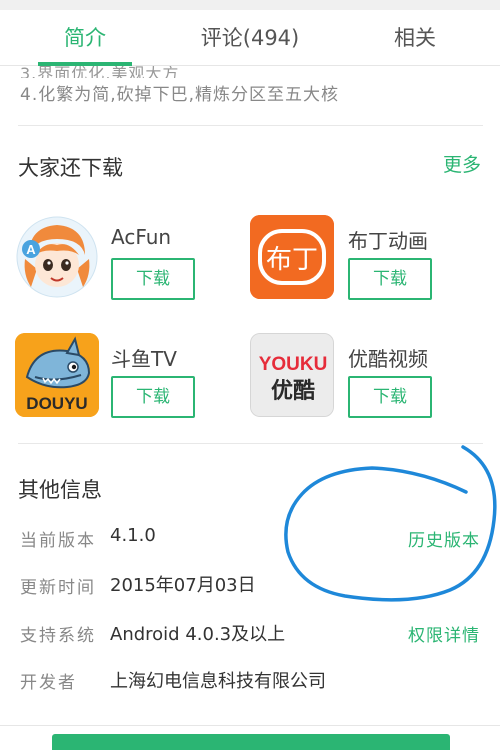 This screenshot has width=500, height=750. I want to click on tab-comments: 评论(494), so click(250, 38).